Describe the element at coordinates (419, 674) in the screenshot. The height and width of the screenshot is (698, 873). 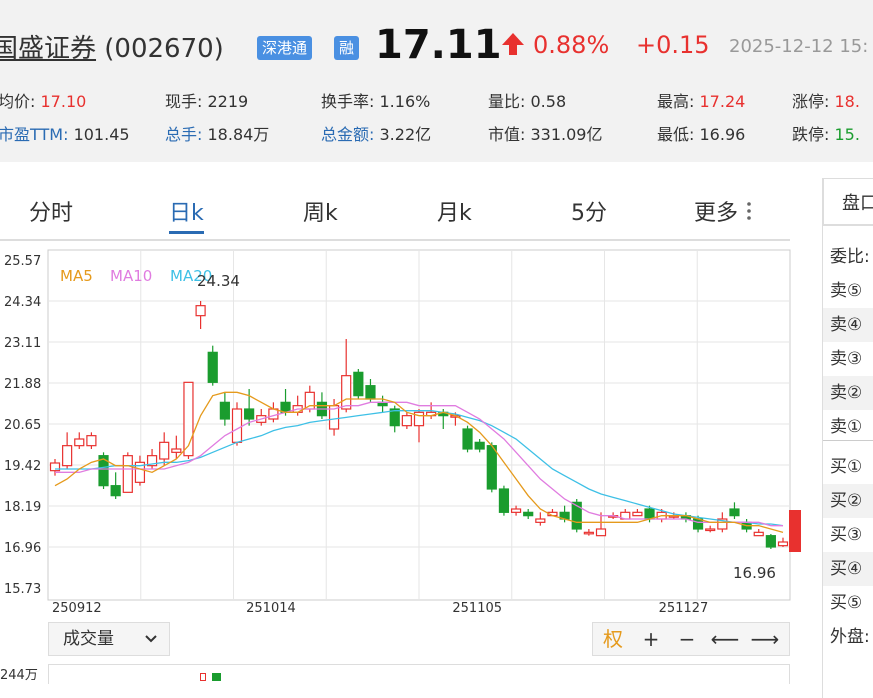
I see `volume-panel` at that location.